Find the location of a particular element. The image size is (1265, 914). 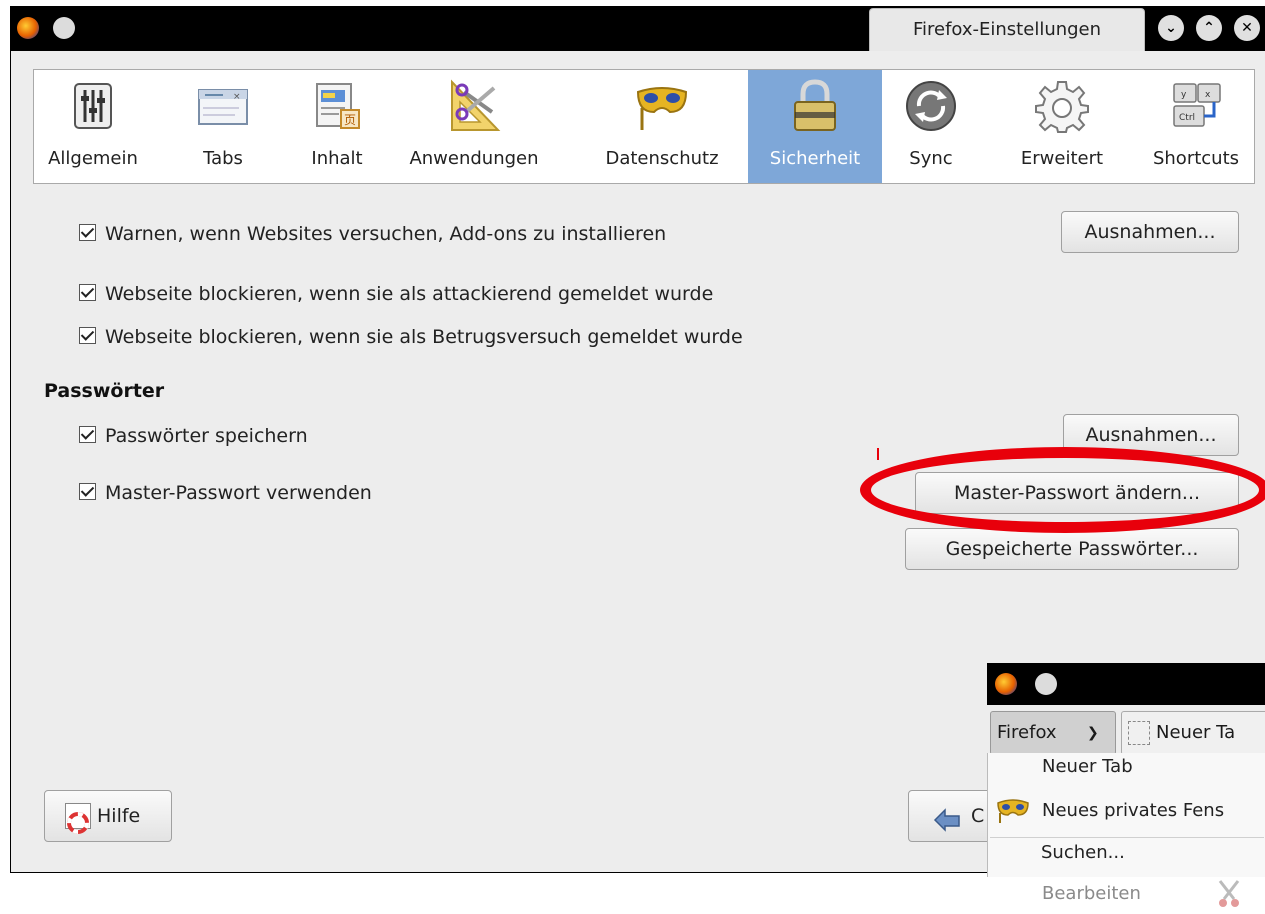

help-button: Hilfe is located at coordinates (108, 816).